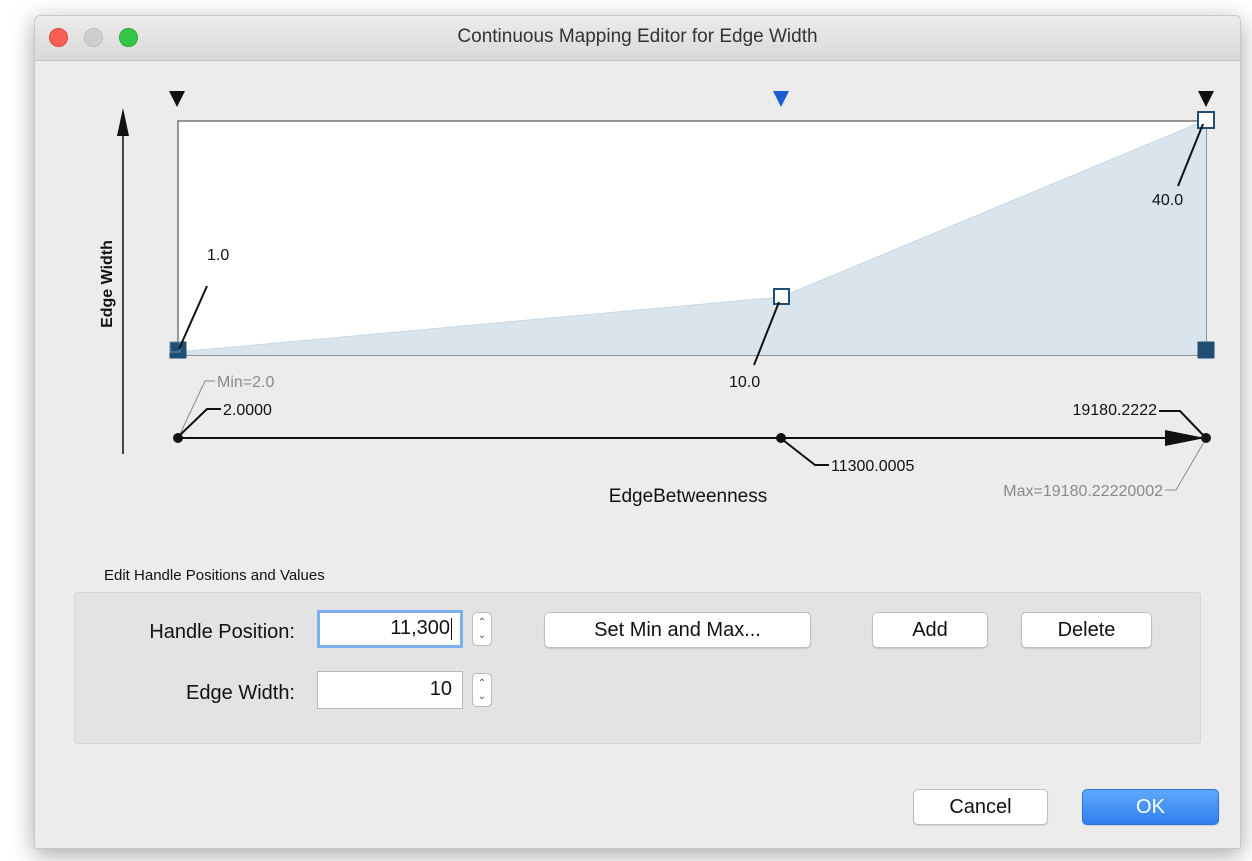 This screenshot has height=861, width=1252. I want to click on position-label-1: 2.0000, so click(247, 410).